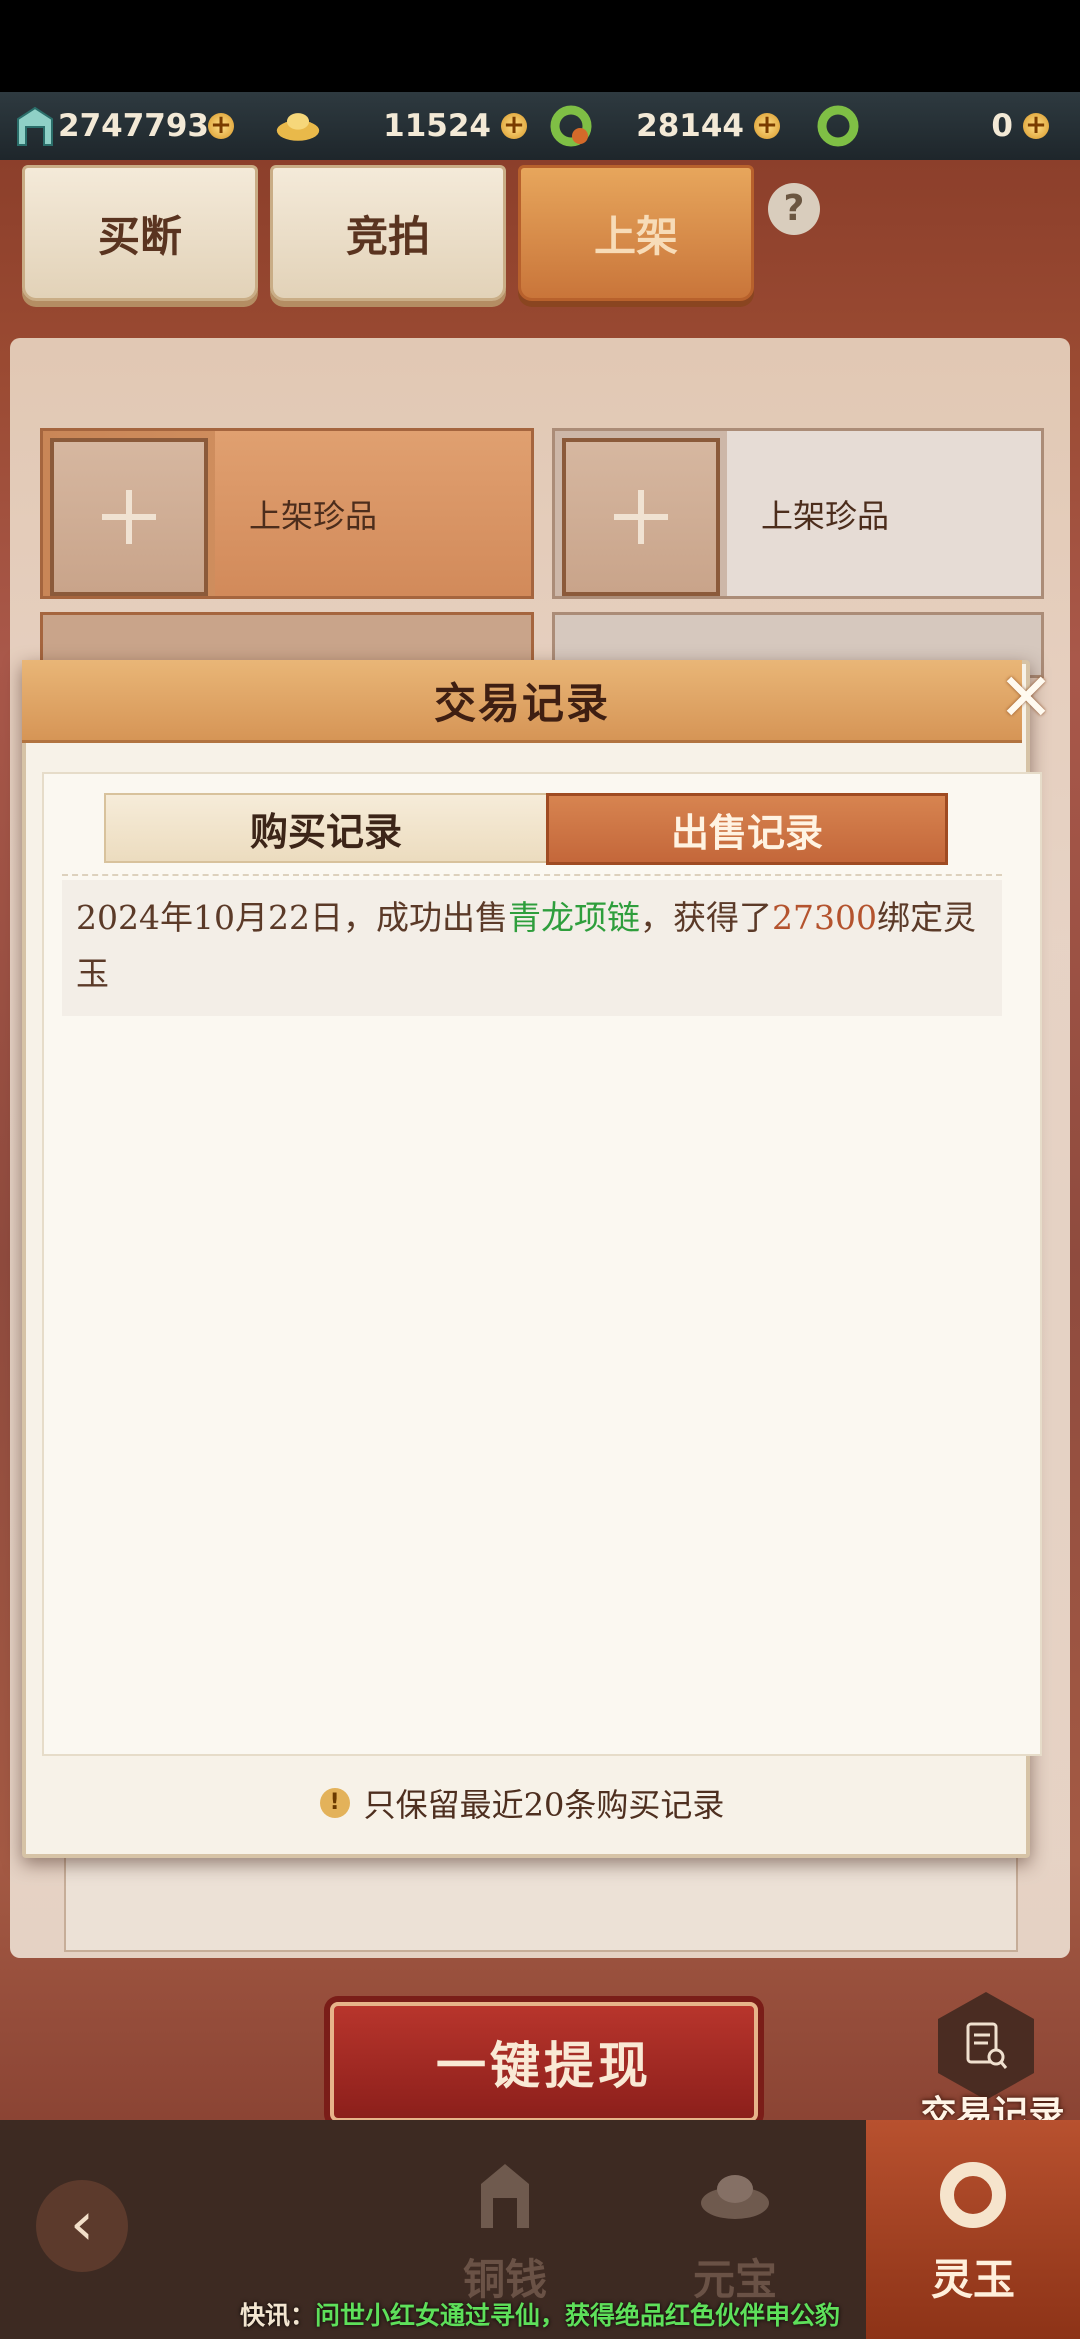 This screenshot has height=2339, width=1080. I want to click on withdraw-all-button: 一键提现, so click(544, 2062).